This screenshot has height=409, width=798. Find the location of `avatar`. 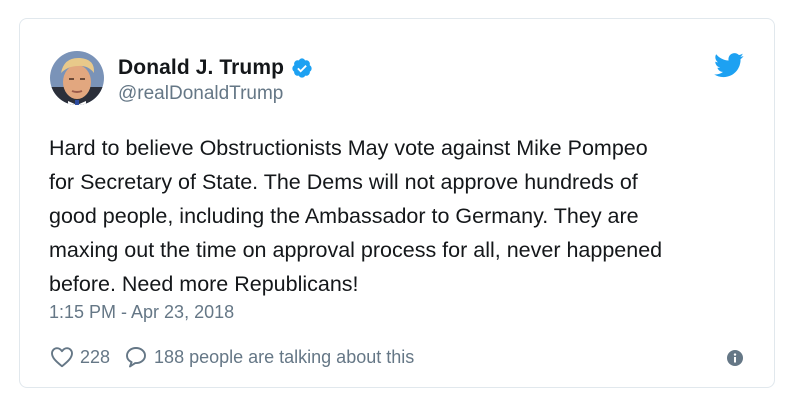

avatar is located at coordinates (77, 78).